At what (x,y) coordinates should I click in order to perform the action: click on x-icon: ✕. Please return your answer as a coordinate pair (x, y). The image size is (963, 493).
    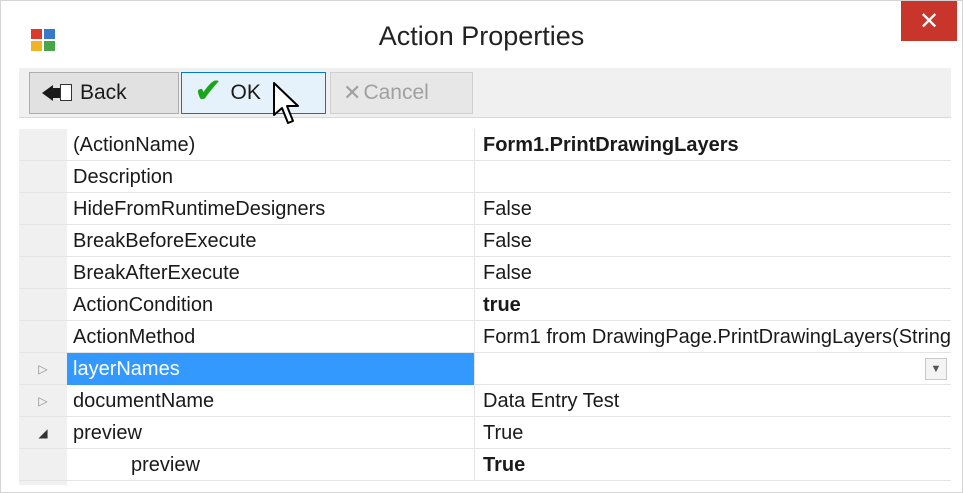
    Looking at the image, I should click on (352, 92).